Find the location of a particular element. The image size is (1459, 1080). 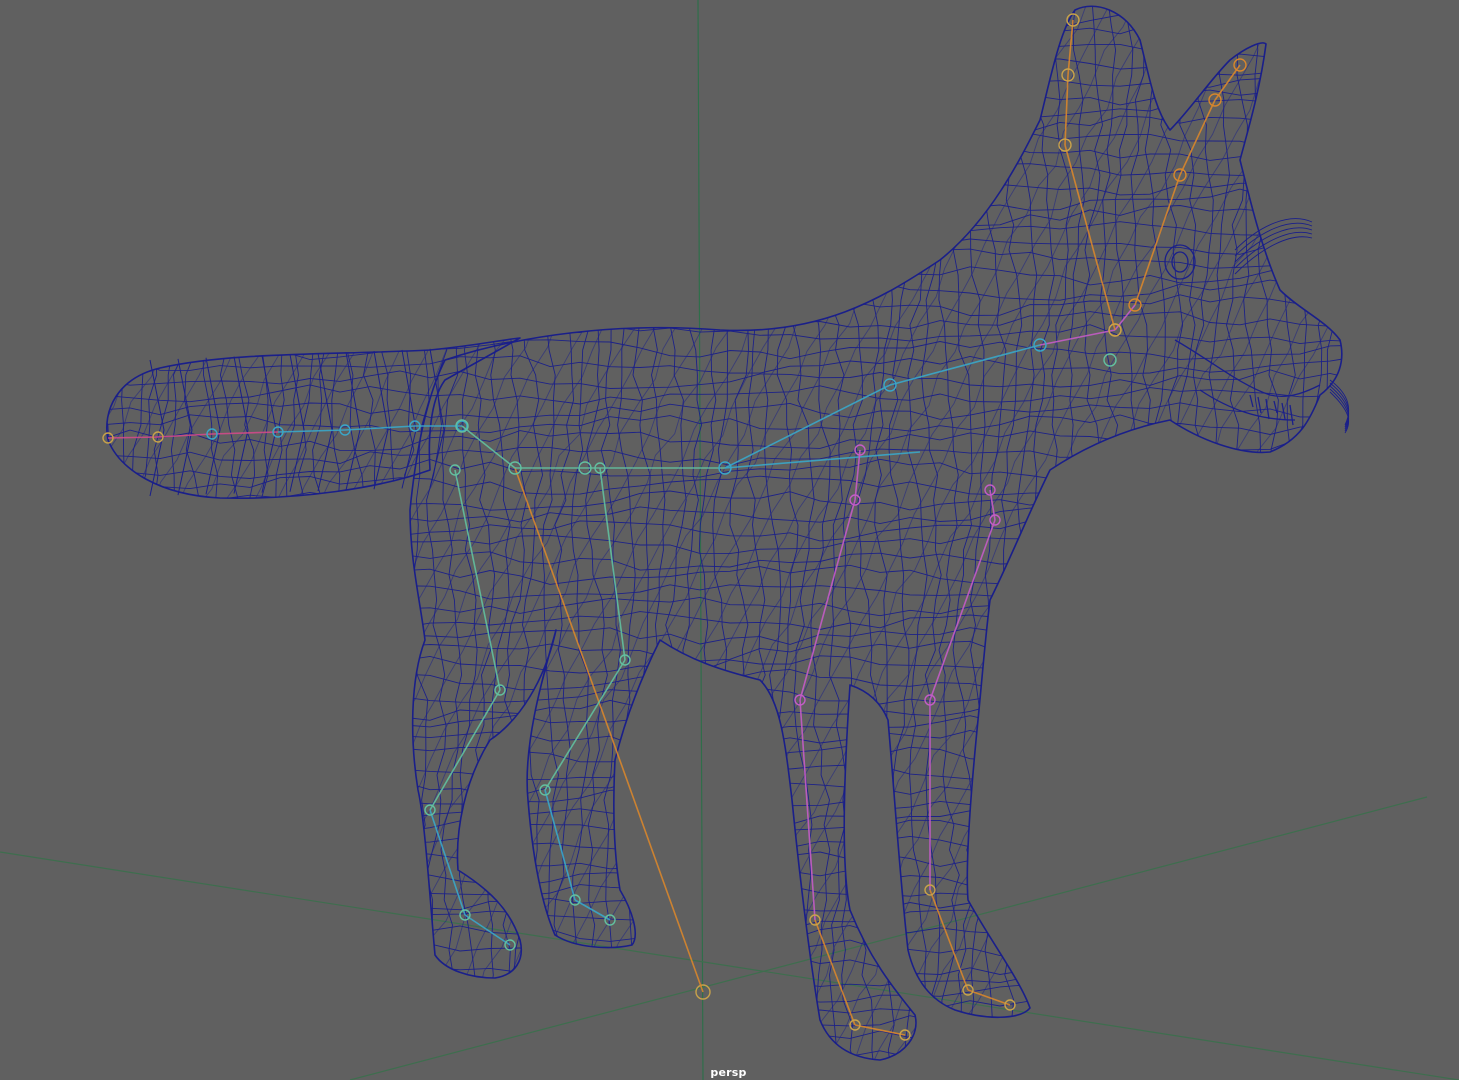

upper-spine-bone is located at coordinates (822, 460).